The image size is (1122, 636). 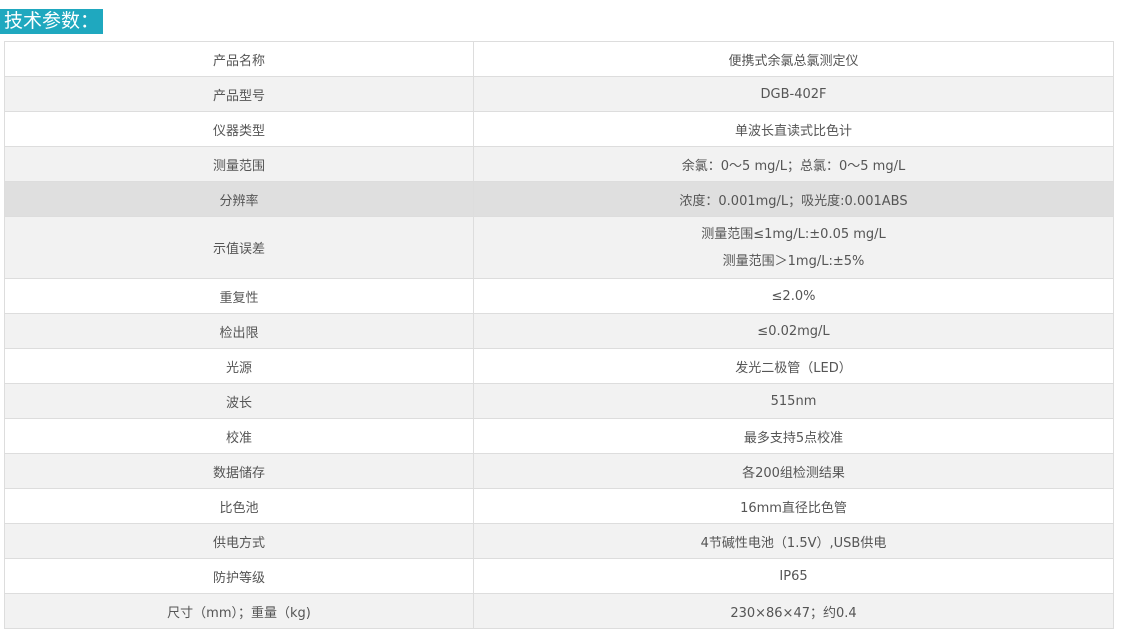 What do you see at coordinates (793, 541) in the screenshot?
I see `spec-value: 4节碱性电池（1.5V）,USB供电` at bounding box center [793, 541].